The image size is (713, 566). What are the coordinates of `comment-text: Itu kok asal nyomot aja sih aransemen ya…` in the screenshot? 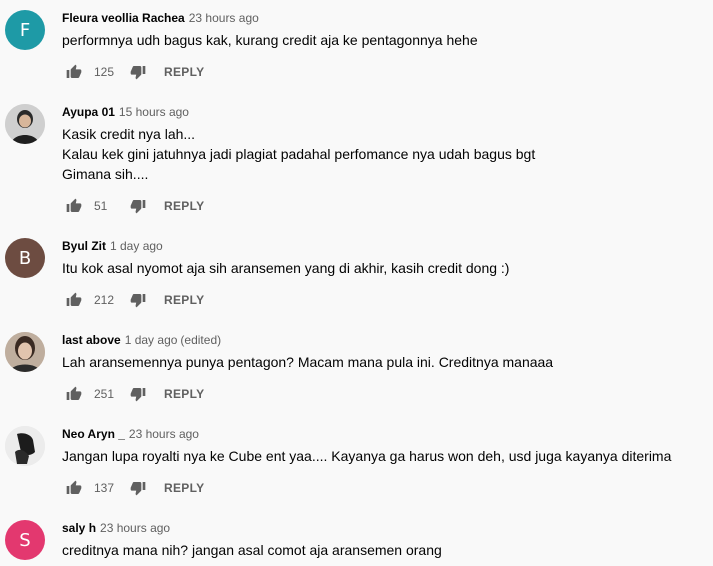 It's located at (387, 268).